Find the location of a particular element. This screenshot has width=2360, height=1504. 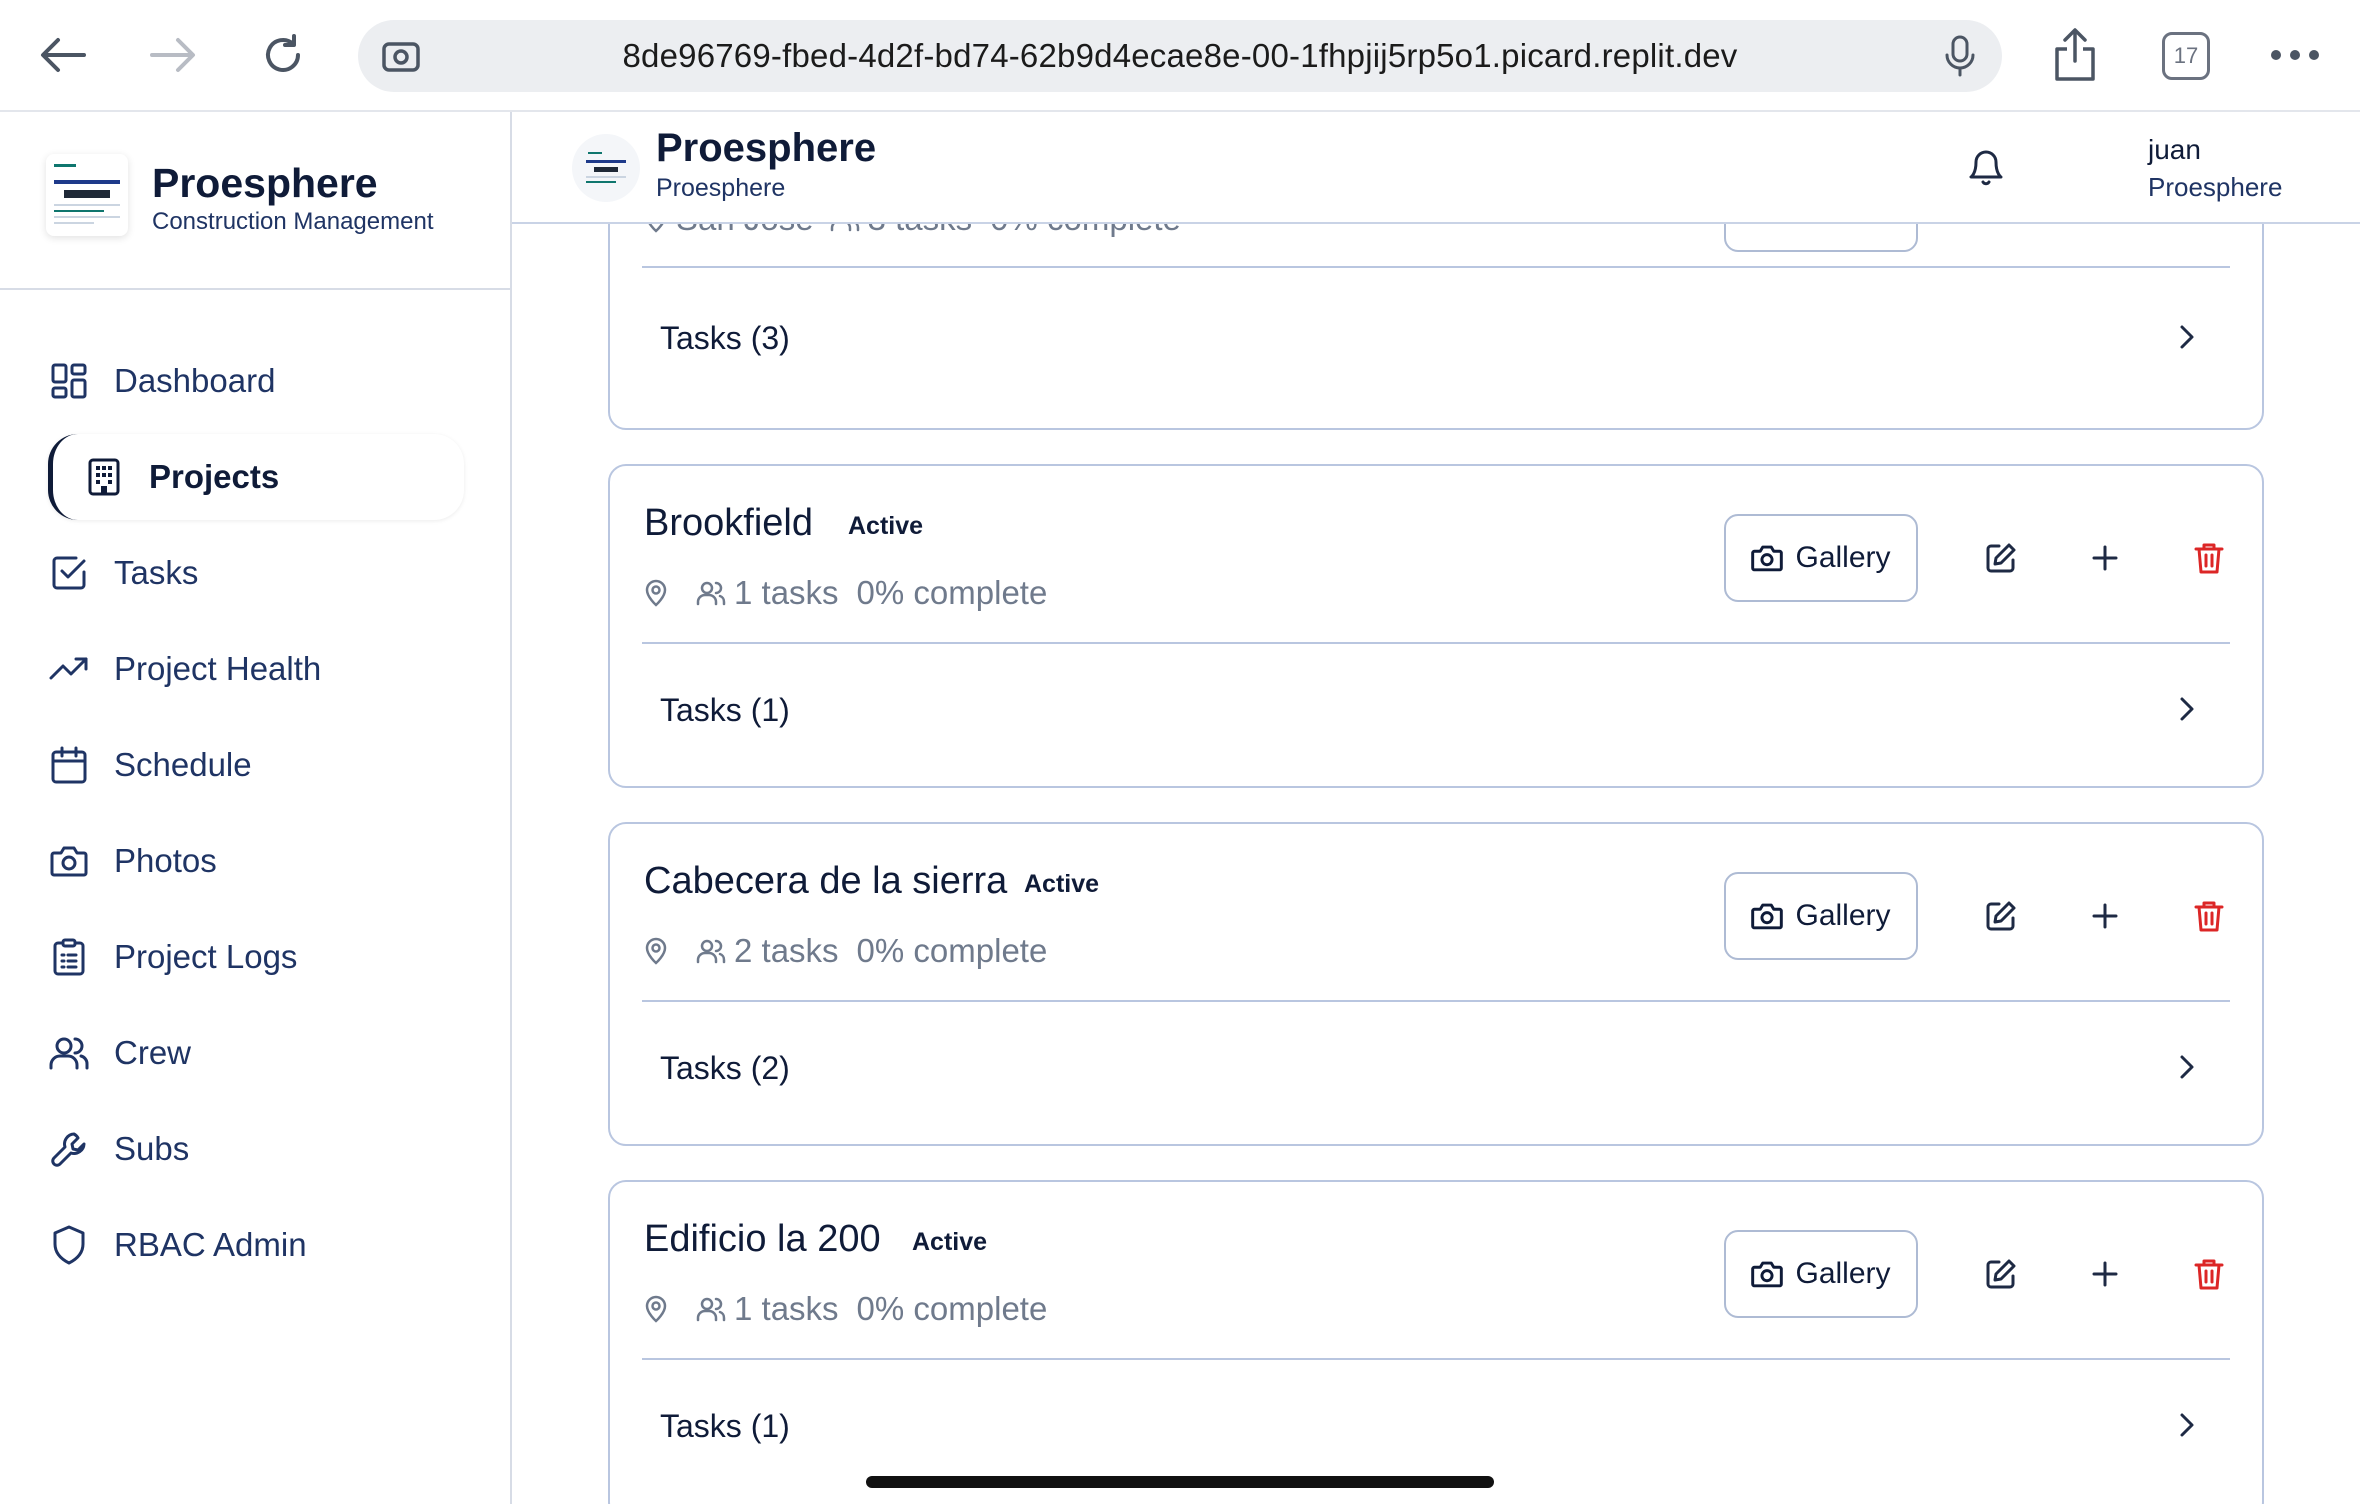

header-subtitle: Proesphere is located at coordinates (721, 188).